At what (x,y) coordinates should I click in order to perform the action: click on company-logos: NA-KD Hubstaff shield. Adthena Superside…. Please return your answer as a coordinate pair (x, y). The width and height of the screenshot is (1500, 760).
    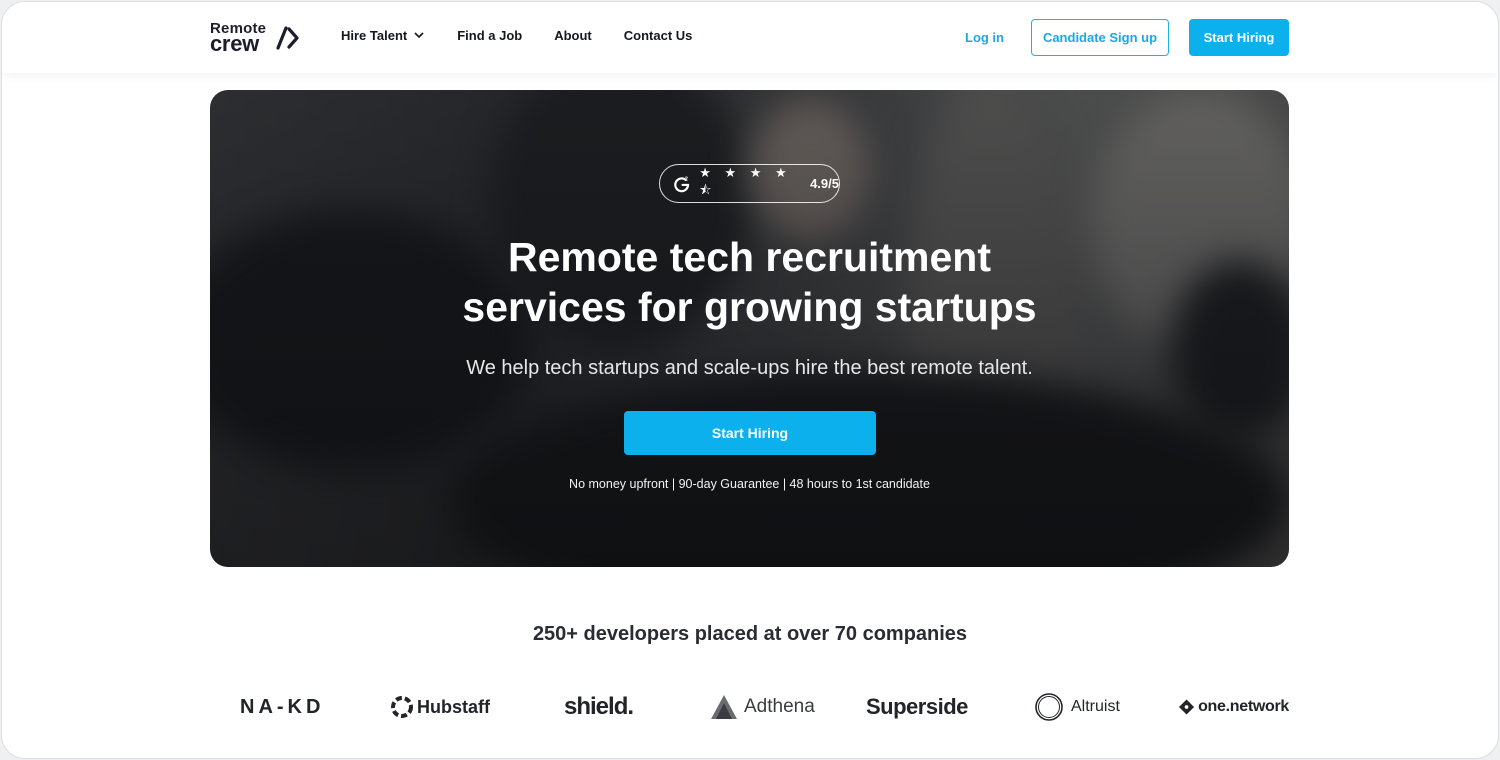
    Looking at the image, I should click on (750, 708).